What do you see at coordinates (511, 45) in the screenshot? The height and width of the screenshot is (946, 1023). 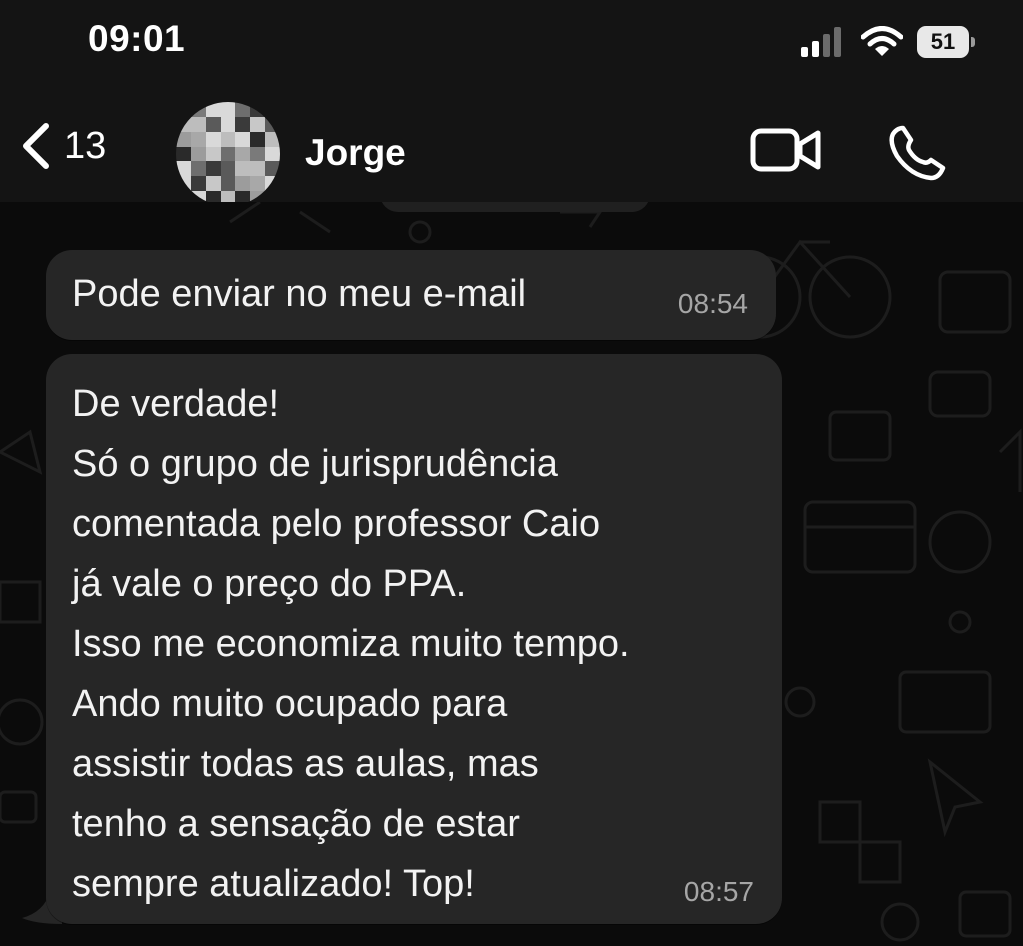 I see `status-bar: 09:01 51` at bounding box center [511, 45].